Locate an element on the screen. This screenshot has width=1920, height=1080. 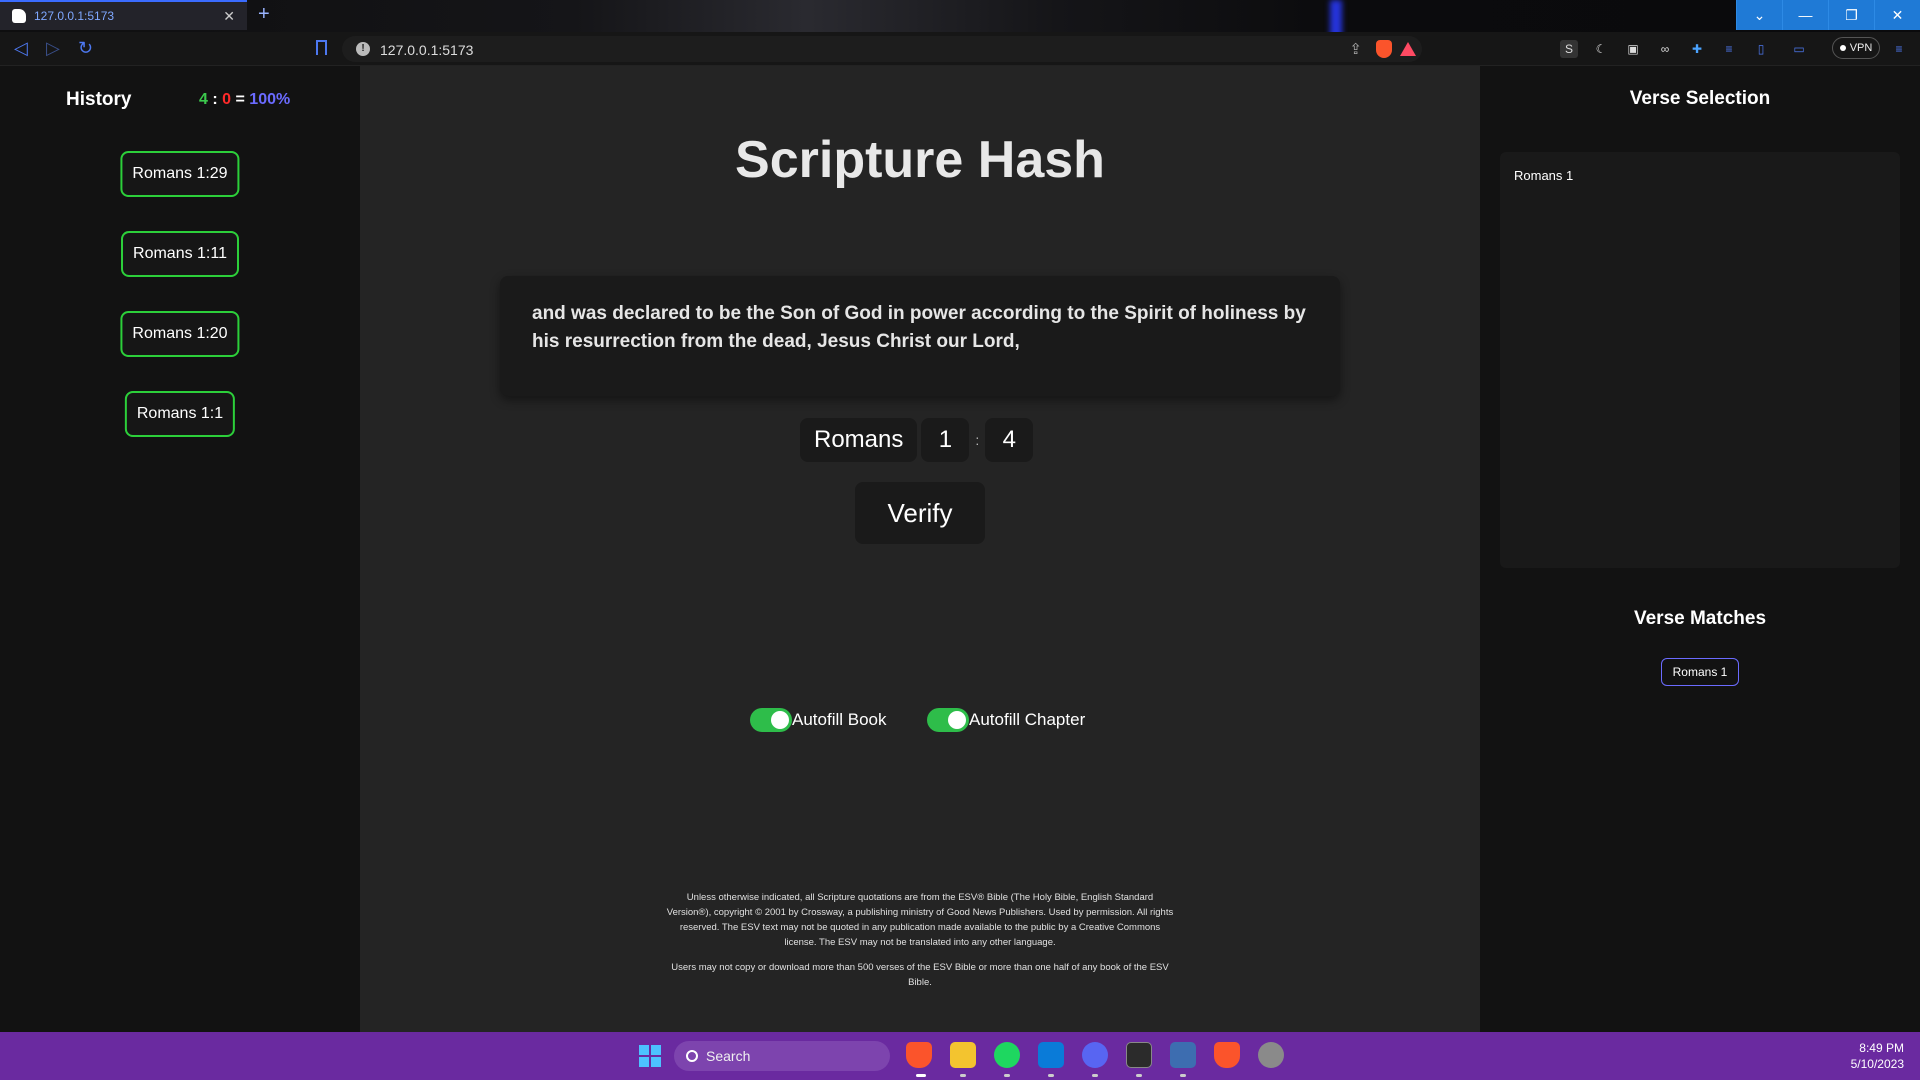
sidebar-icon: ▯ is located at coordinates (1761, 49).